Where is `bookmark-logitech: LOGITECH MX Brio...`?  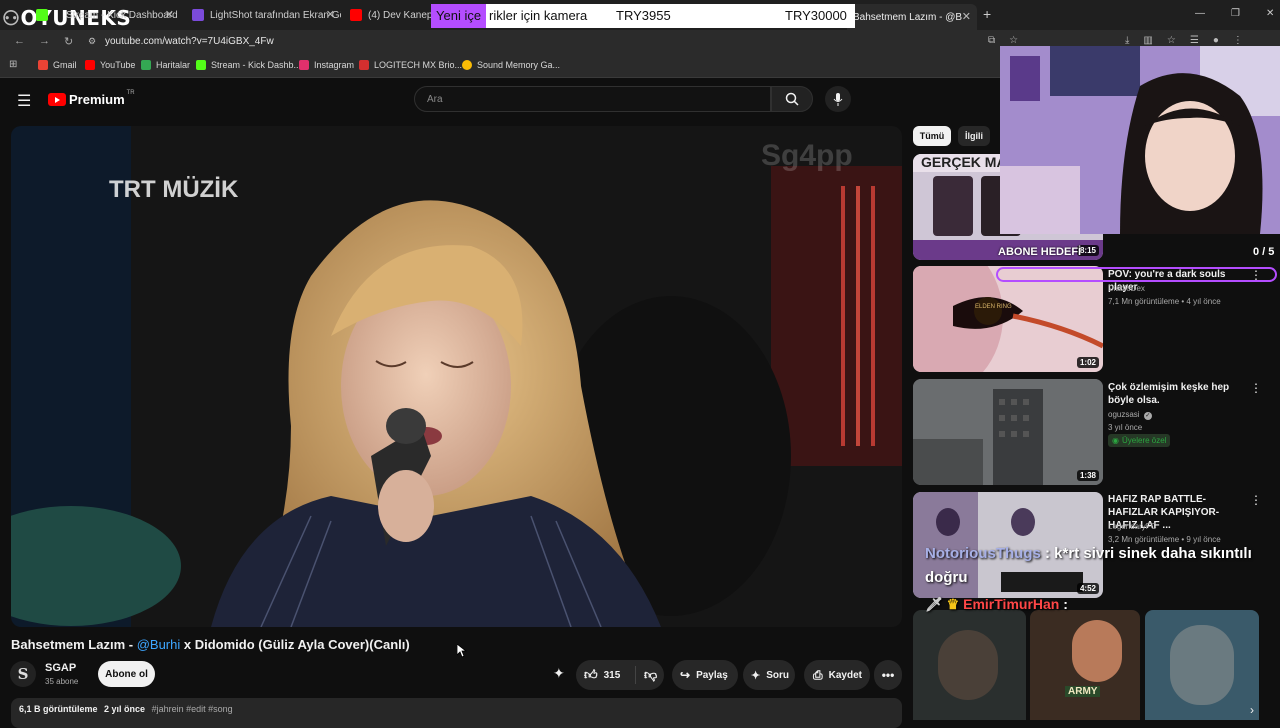 bookmark-logitech: LOGITECH MX Brio... is located at coordinates (410, 65).